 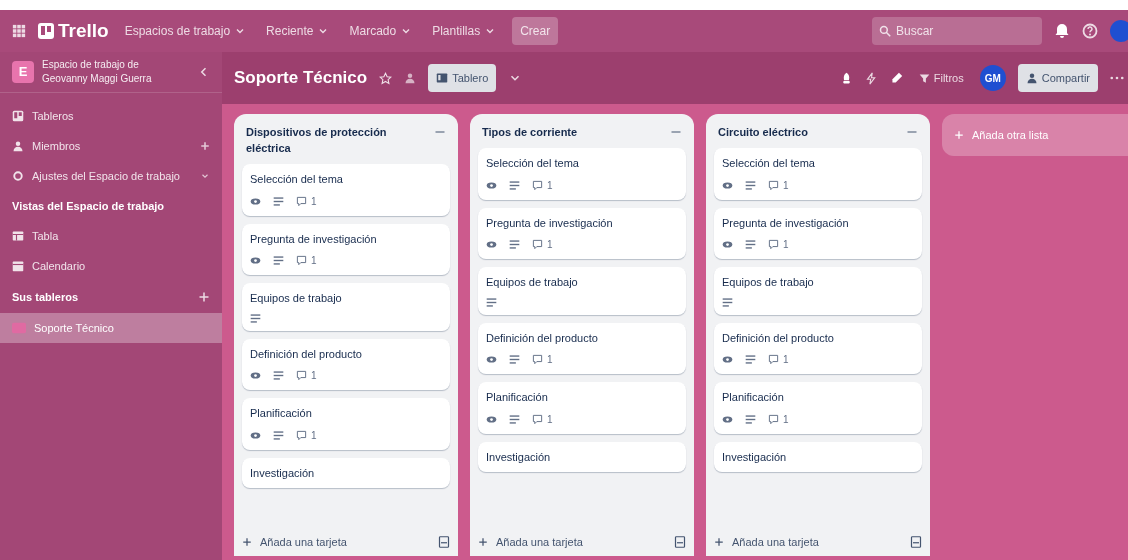 What do you see at coordinates (763, 132) in the screenshot?
I see `list-title: Circuito eléctrico` at bounding box center [763, 132].